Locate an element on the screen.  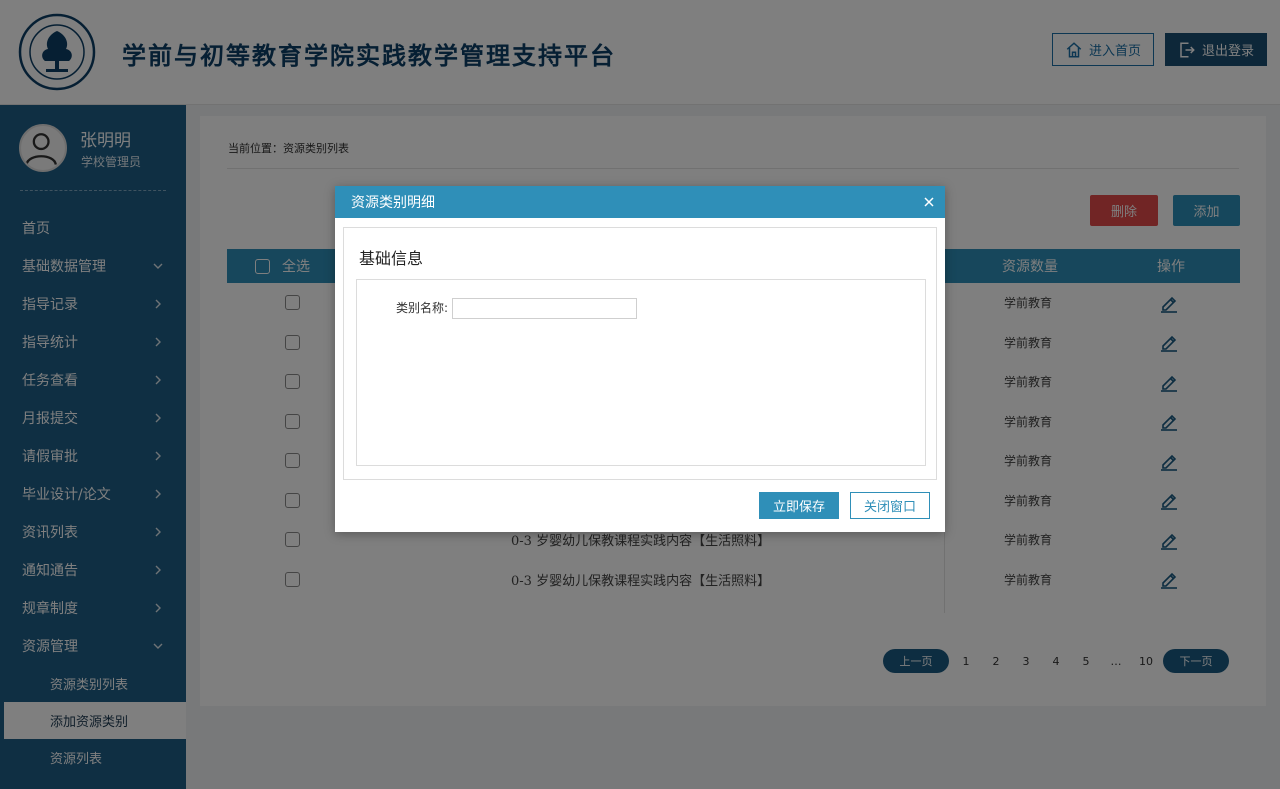
save-button: 立即保存 is located at coordinates (799, 505).